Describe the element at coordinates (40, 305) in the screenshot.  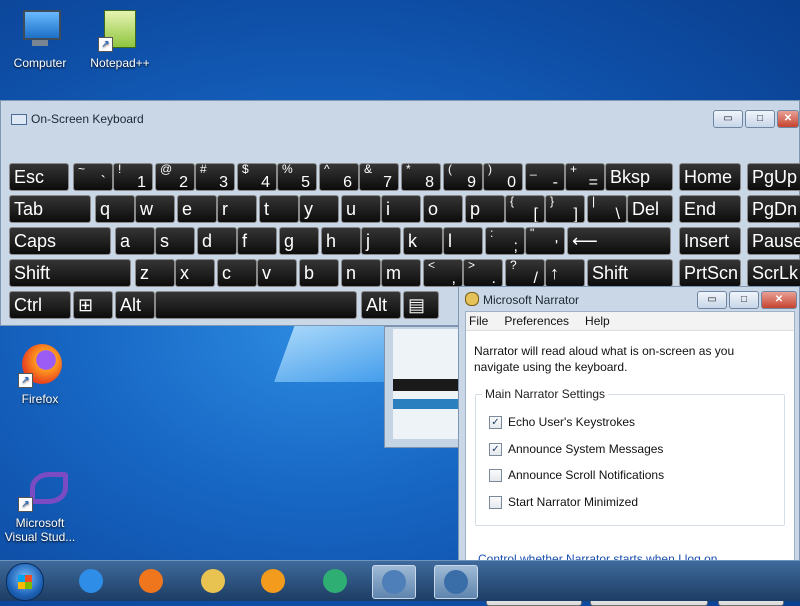
I see `key-ctrl: Ctrl` at that location.